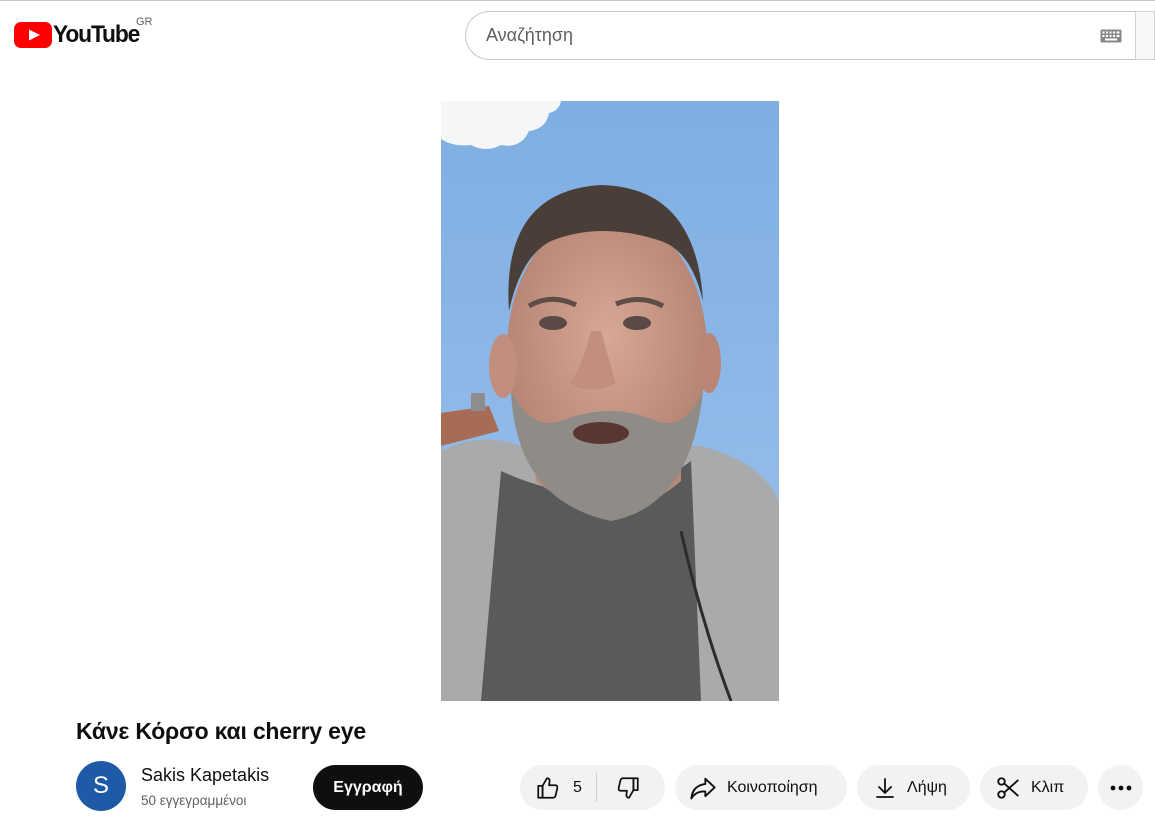  I want to click on like-dislike-group: 5, so click(592, 787).